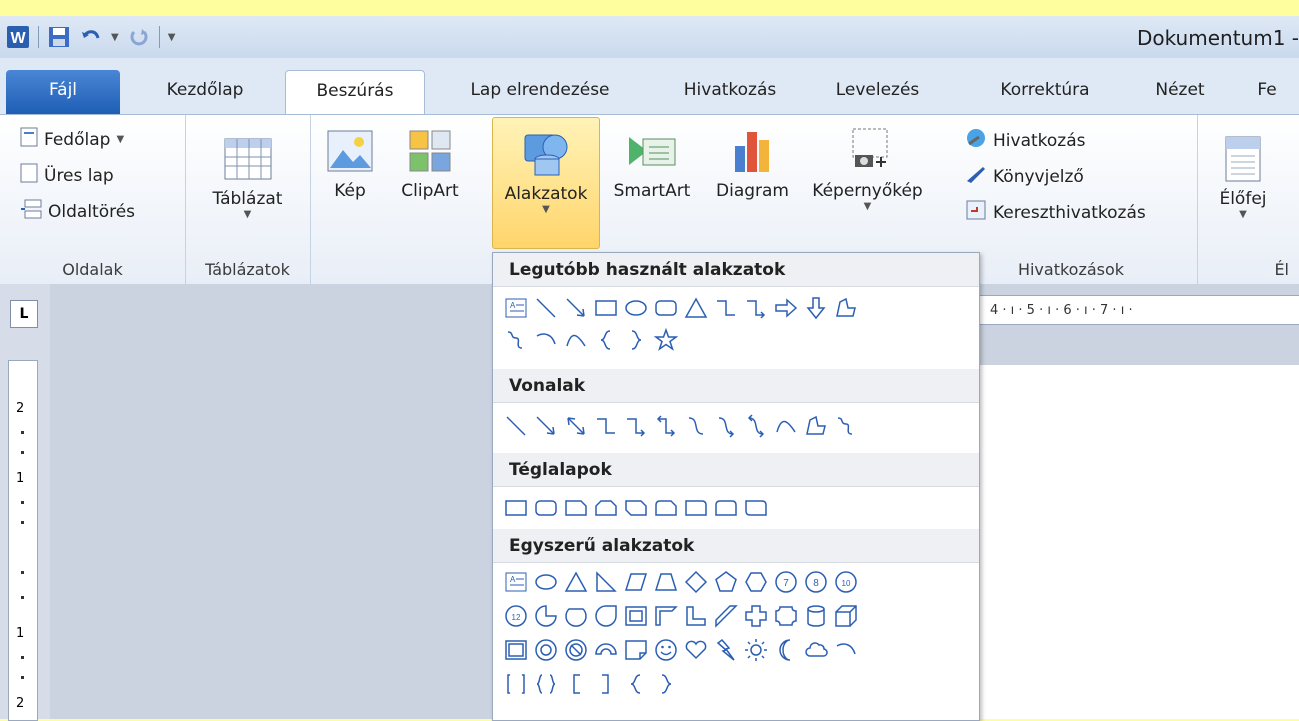 This screenshot has height=721, width=1299. Describe the element at coordinates (606, 684) in the screenshot. I see `right-bracket-icon` at that location.